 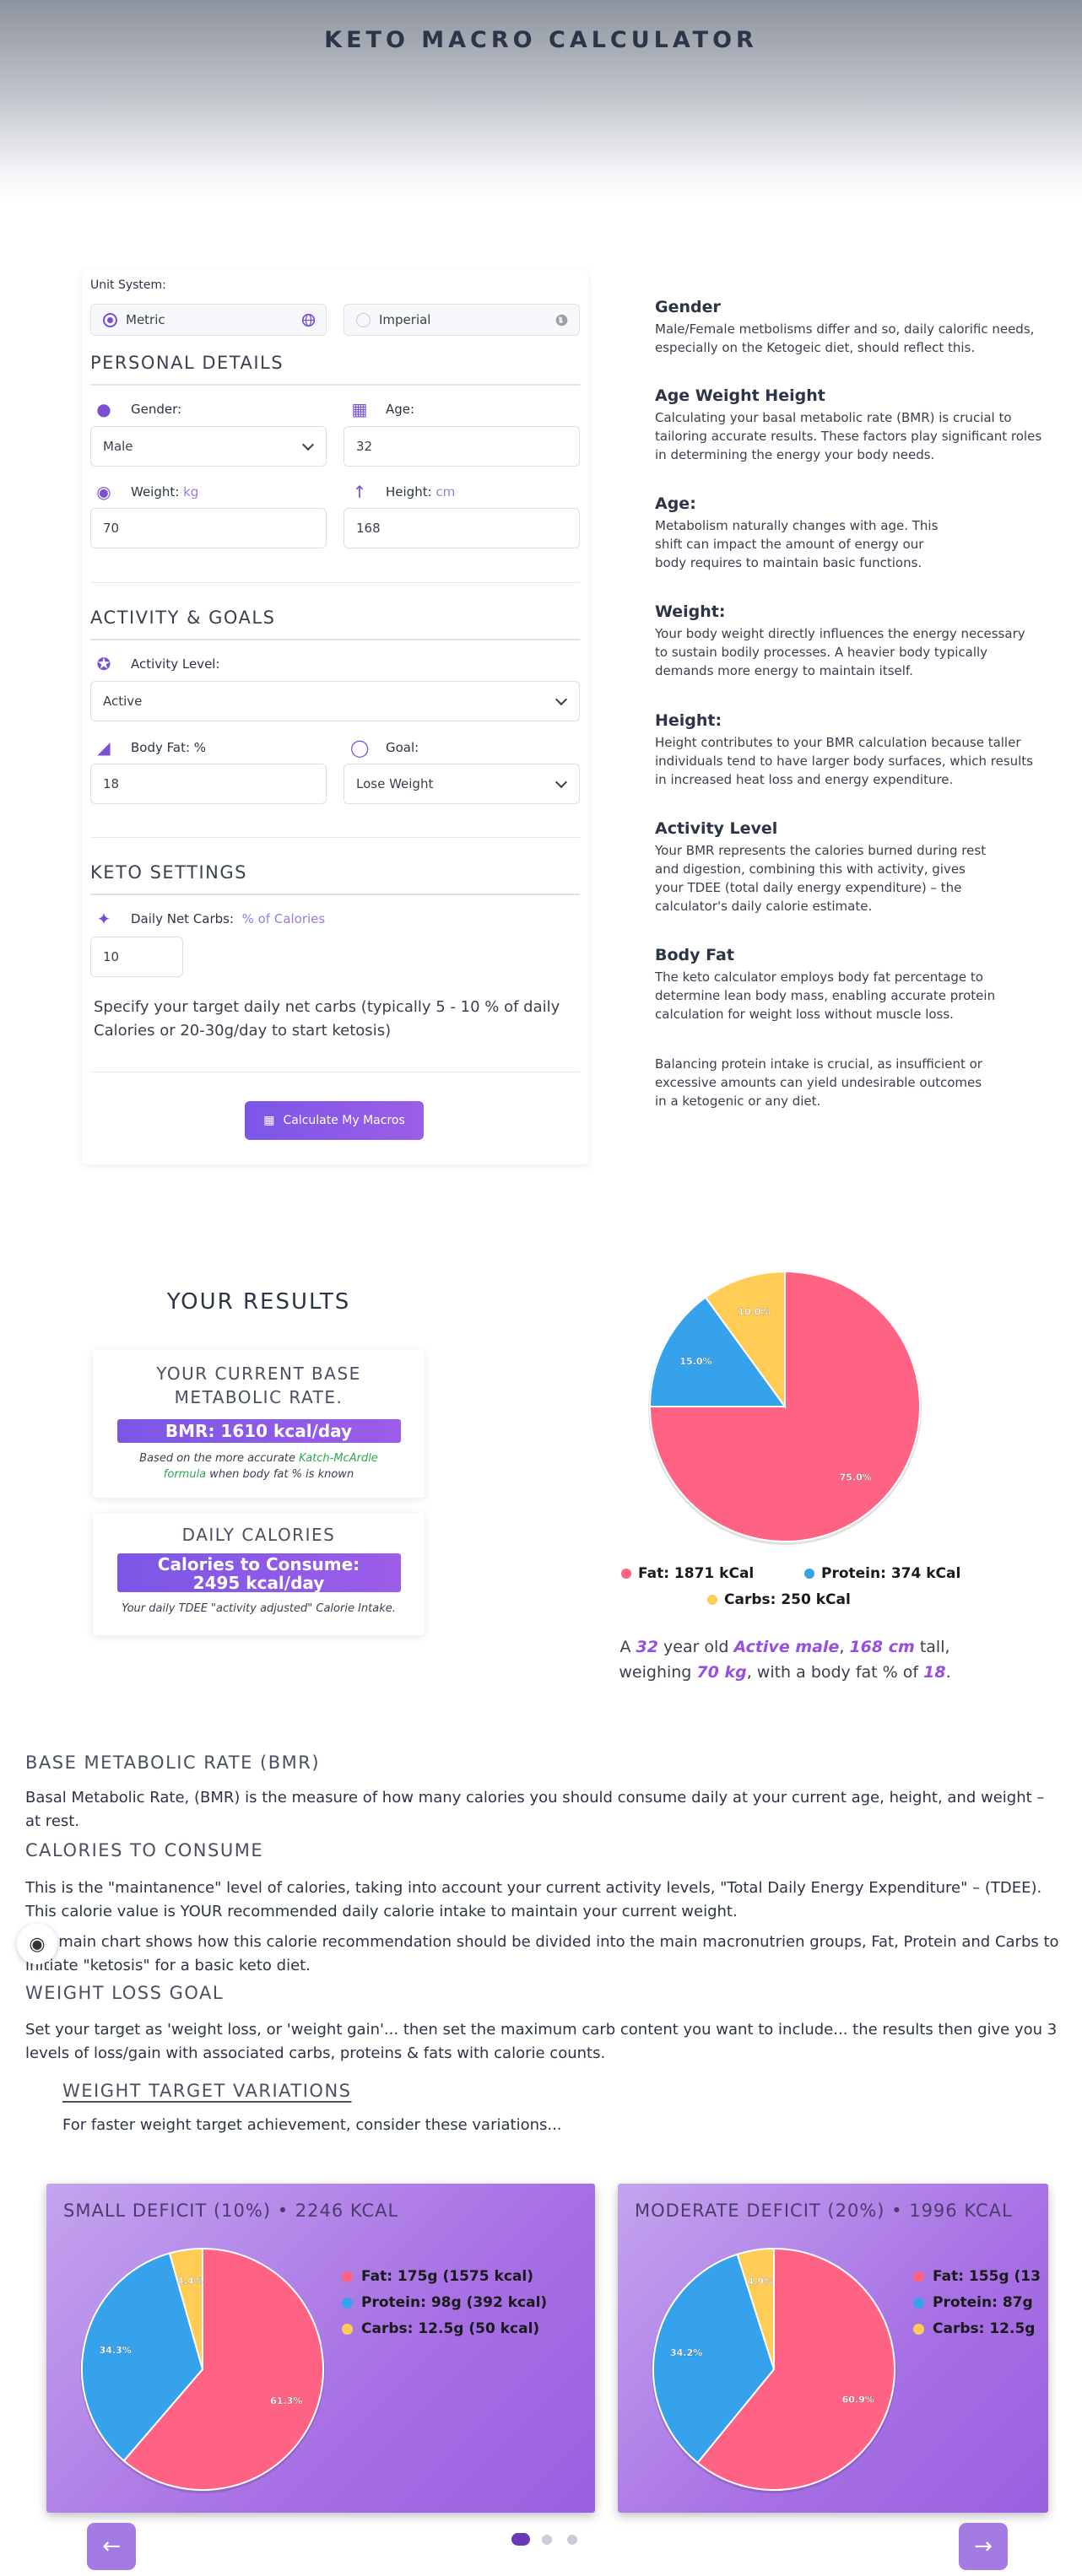 I want to click on unit-option-label: Imperial, so click(x=405, y=319).